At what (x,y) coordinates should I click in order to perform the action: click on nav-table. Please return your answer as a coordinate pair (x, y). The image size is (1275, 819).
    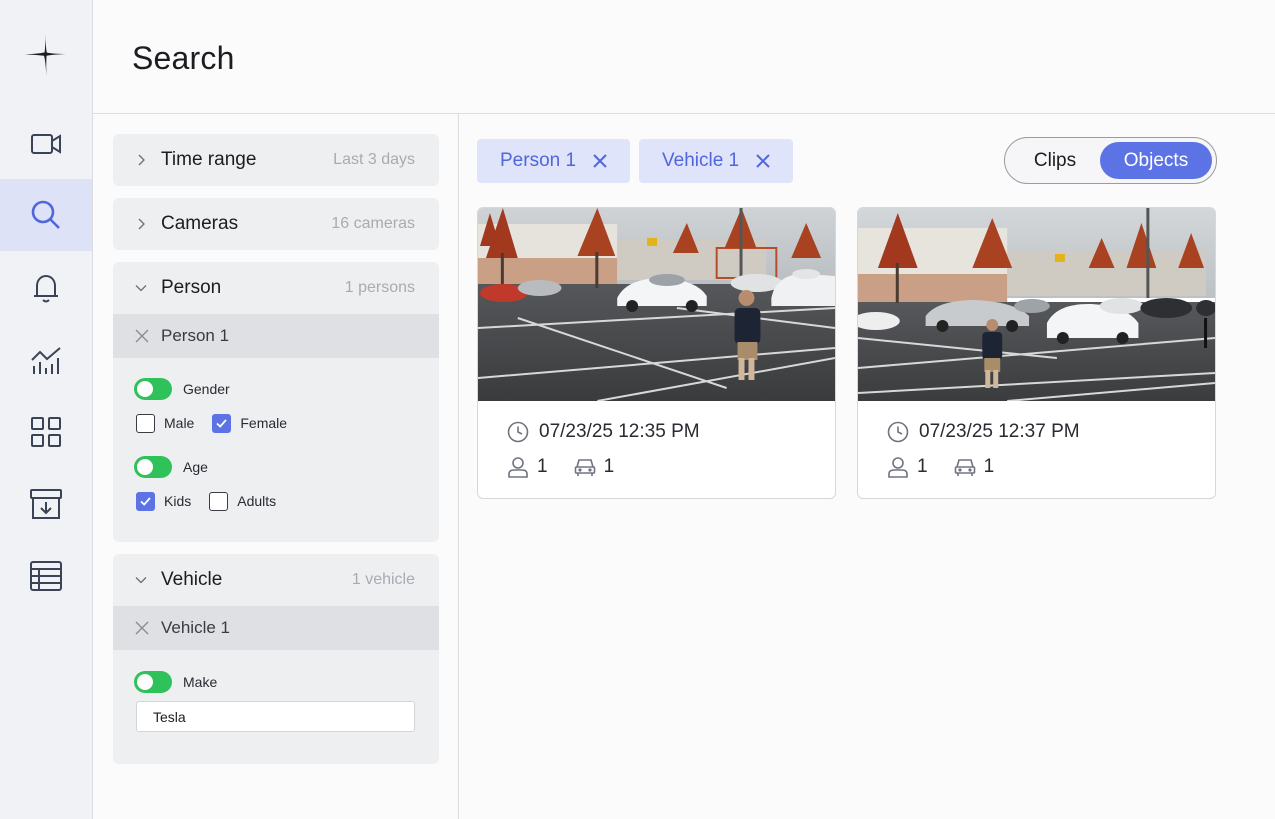
    Looking at the image, I should click on (46, 576).